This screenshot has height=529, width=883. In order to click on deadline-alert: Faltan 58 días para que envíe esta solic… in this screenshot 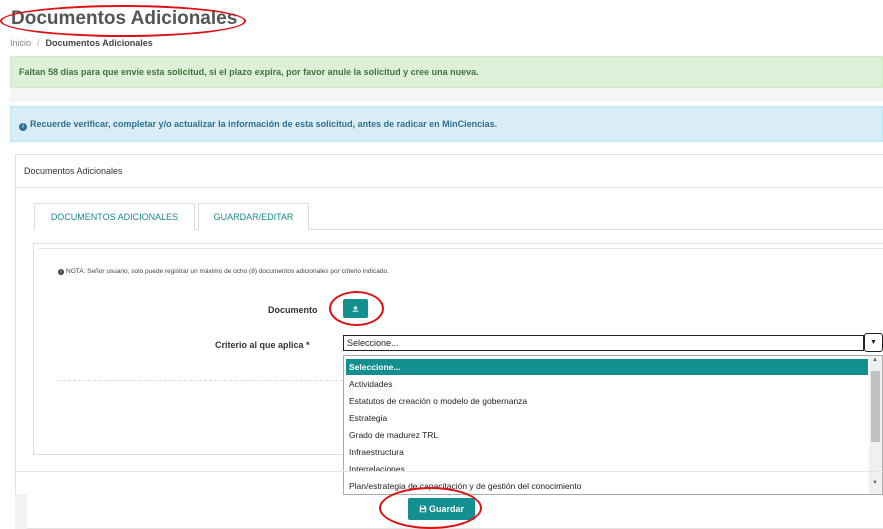, I will do `click(446, 72)`.